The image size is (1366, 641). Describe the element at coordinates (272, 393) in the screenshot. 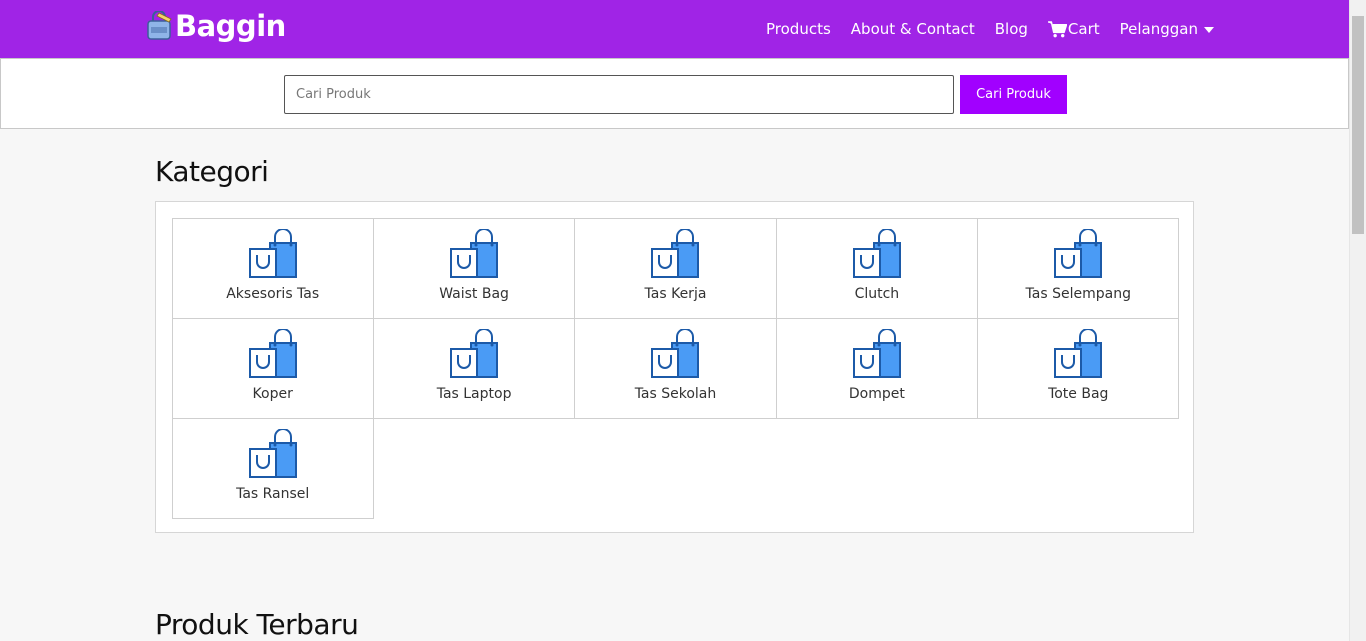

I see `category-label: Koper` at that location.